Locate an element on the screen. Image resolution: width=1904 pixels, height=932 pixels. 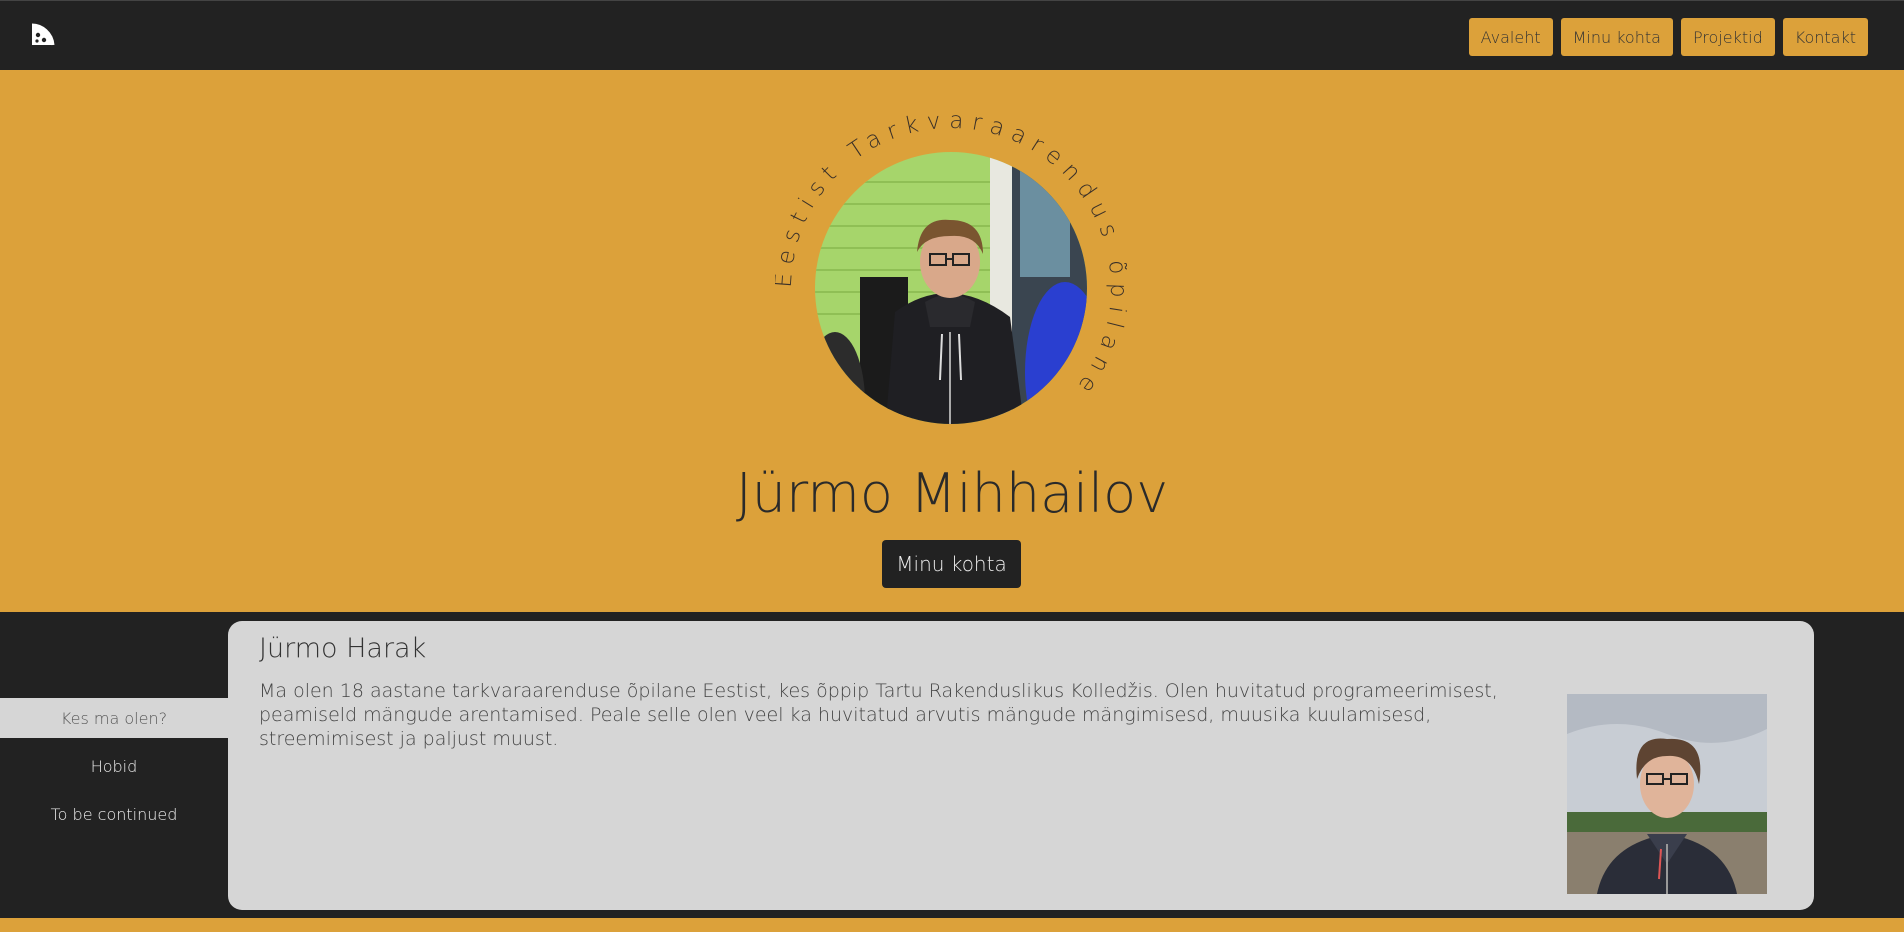
profile-photo is located at coordinates (951, 288).